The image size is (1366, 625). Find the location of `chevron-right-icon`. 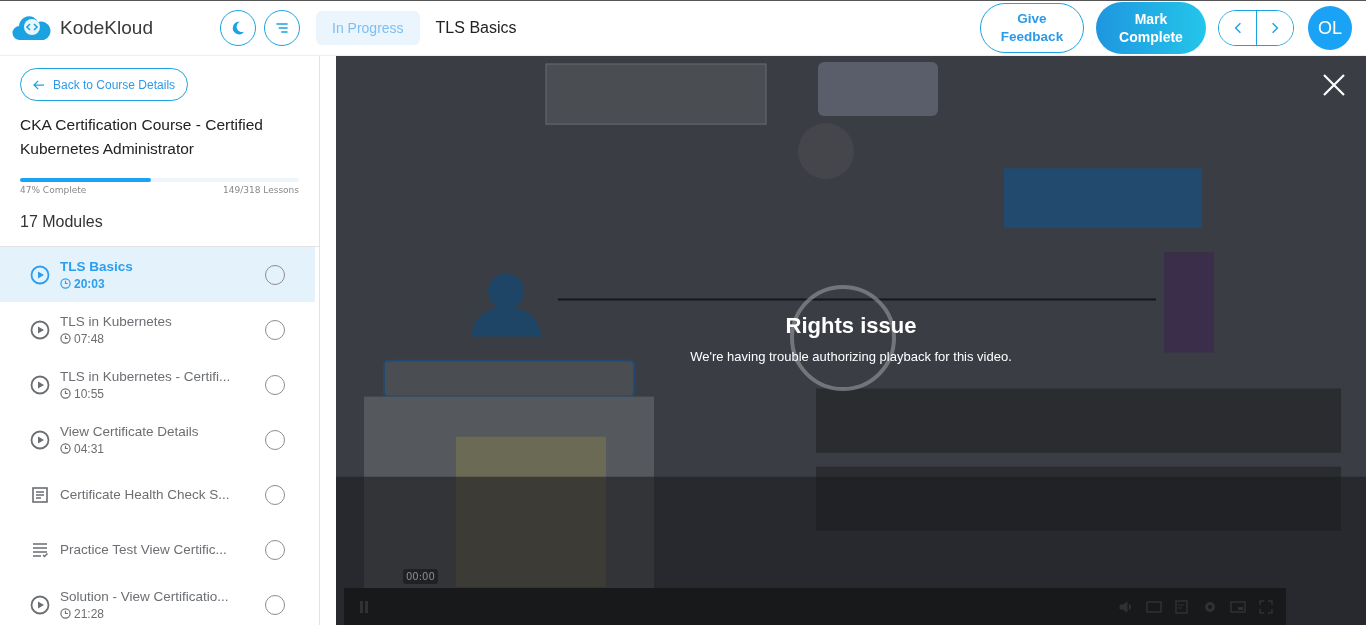

chevron-right-icon is located at coordinates (1275, 28).